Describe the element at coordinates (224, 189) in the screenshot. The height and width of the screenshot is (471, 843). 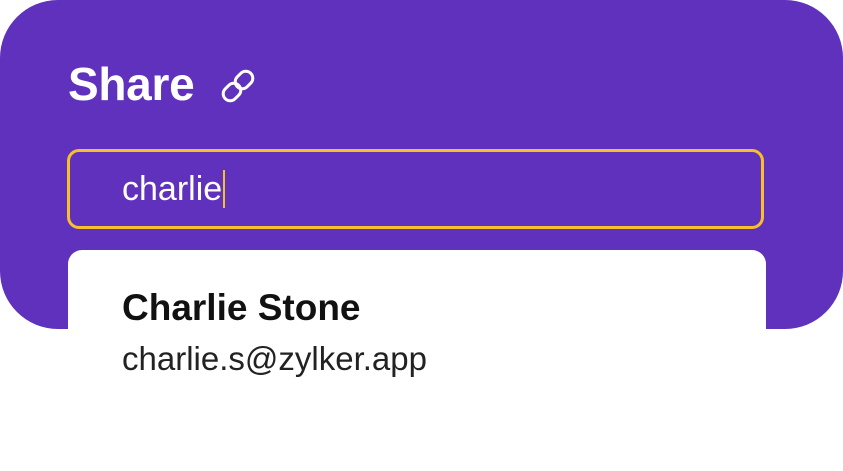
I see `text-caret` at that location.